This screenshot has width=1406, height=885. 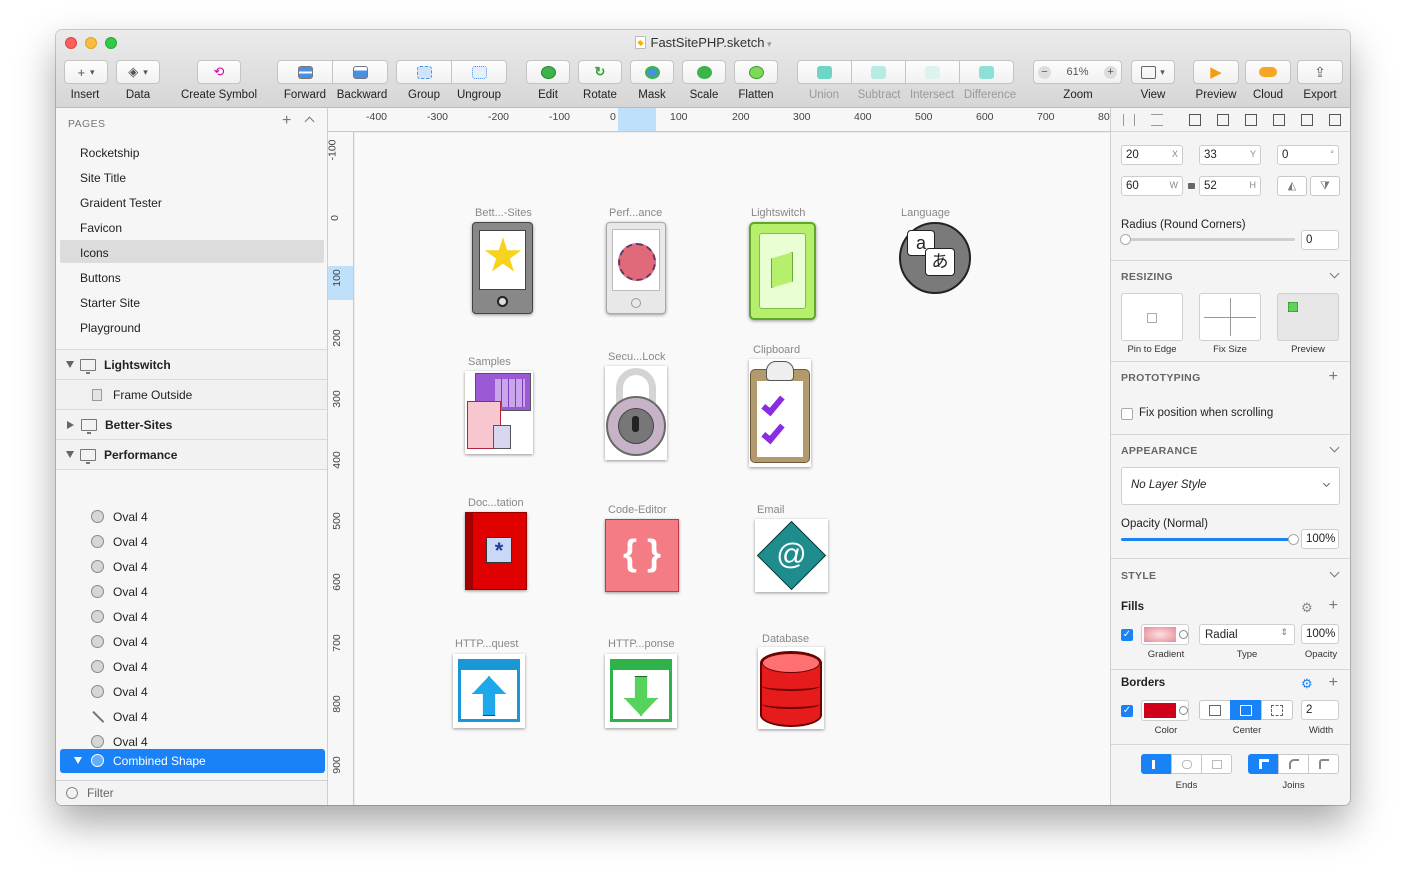 What do you see at coordinates (1307, 120) in the screenshot?
I see `align-middle-icon` at bounding box center [1307, 120].